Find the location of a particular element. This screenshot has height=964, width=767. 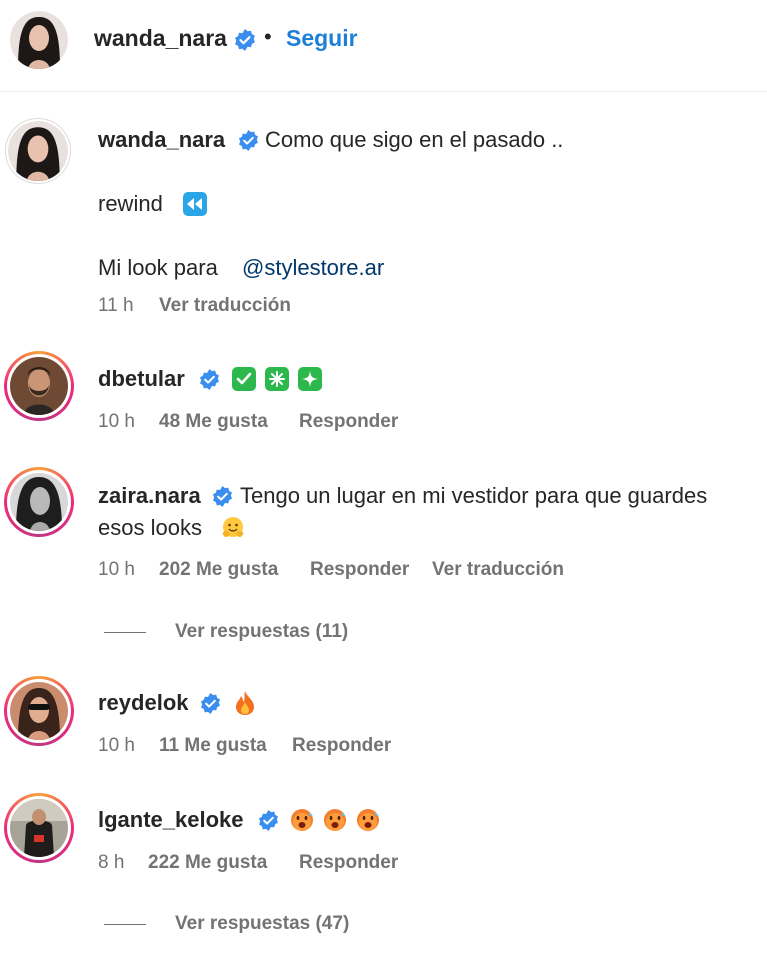

reydelok-avatar-story-ring is located at coordinates (39, 711).